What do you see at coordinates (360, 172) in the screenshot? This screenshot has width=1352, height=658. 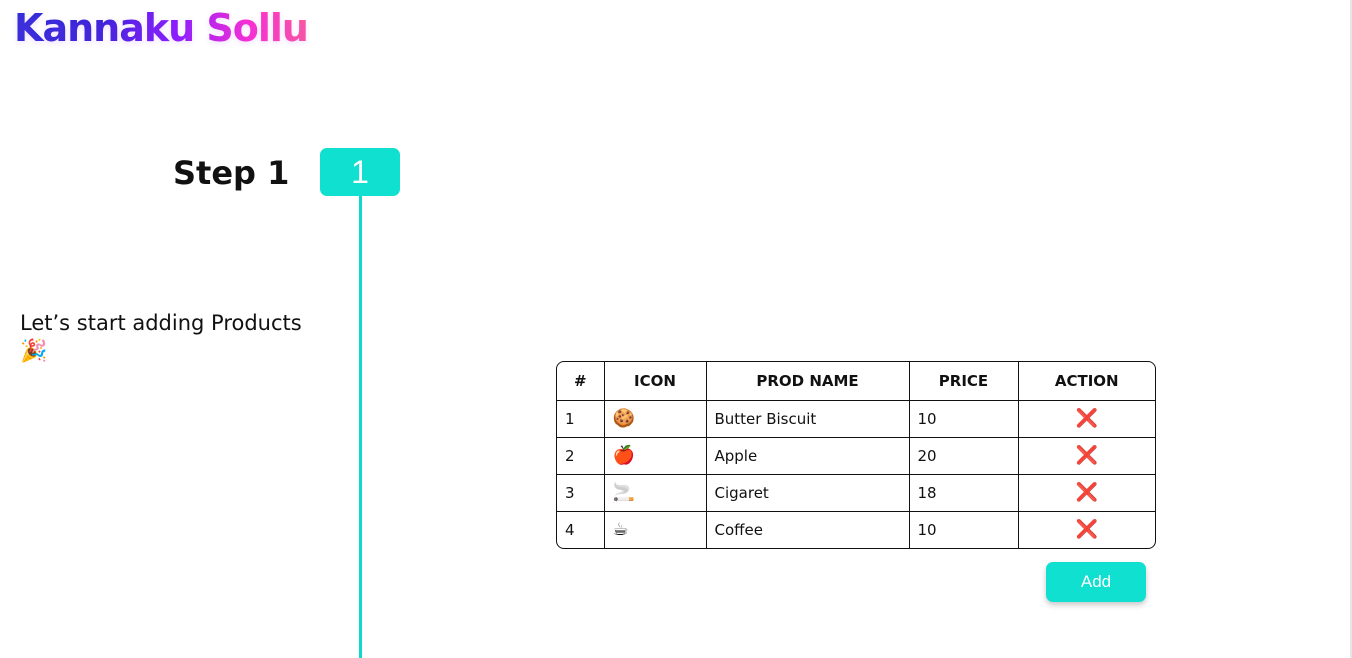 I see `step-number-badge: 1` at bounding box center [360, 172].